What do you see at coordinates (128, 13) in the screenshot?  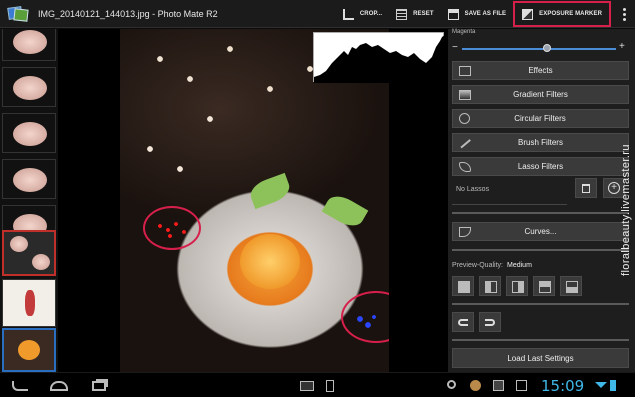 I see `window-title: IMG_20140121_144013.jpg - Photo Mate R2` at bounding box center [128, 13].